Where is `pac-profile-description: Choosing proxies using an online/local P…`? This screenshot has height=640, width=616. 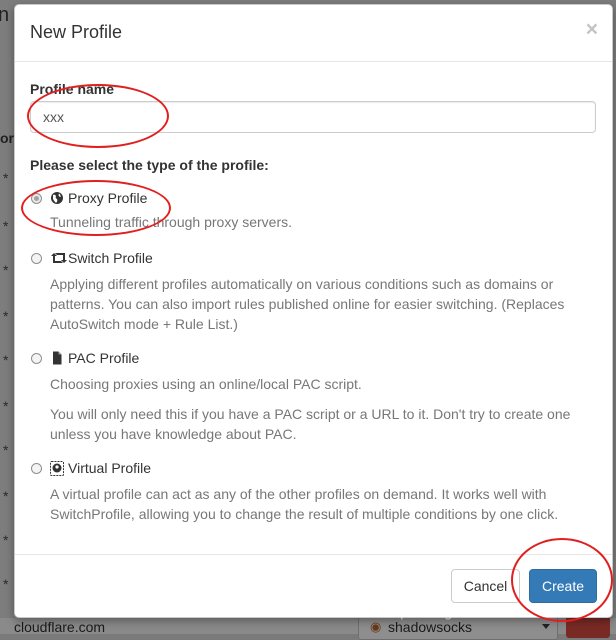 pac-profile-description: Choosing proxies using an online/local P… is located at coordinates (206, 384).